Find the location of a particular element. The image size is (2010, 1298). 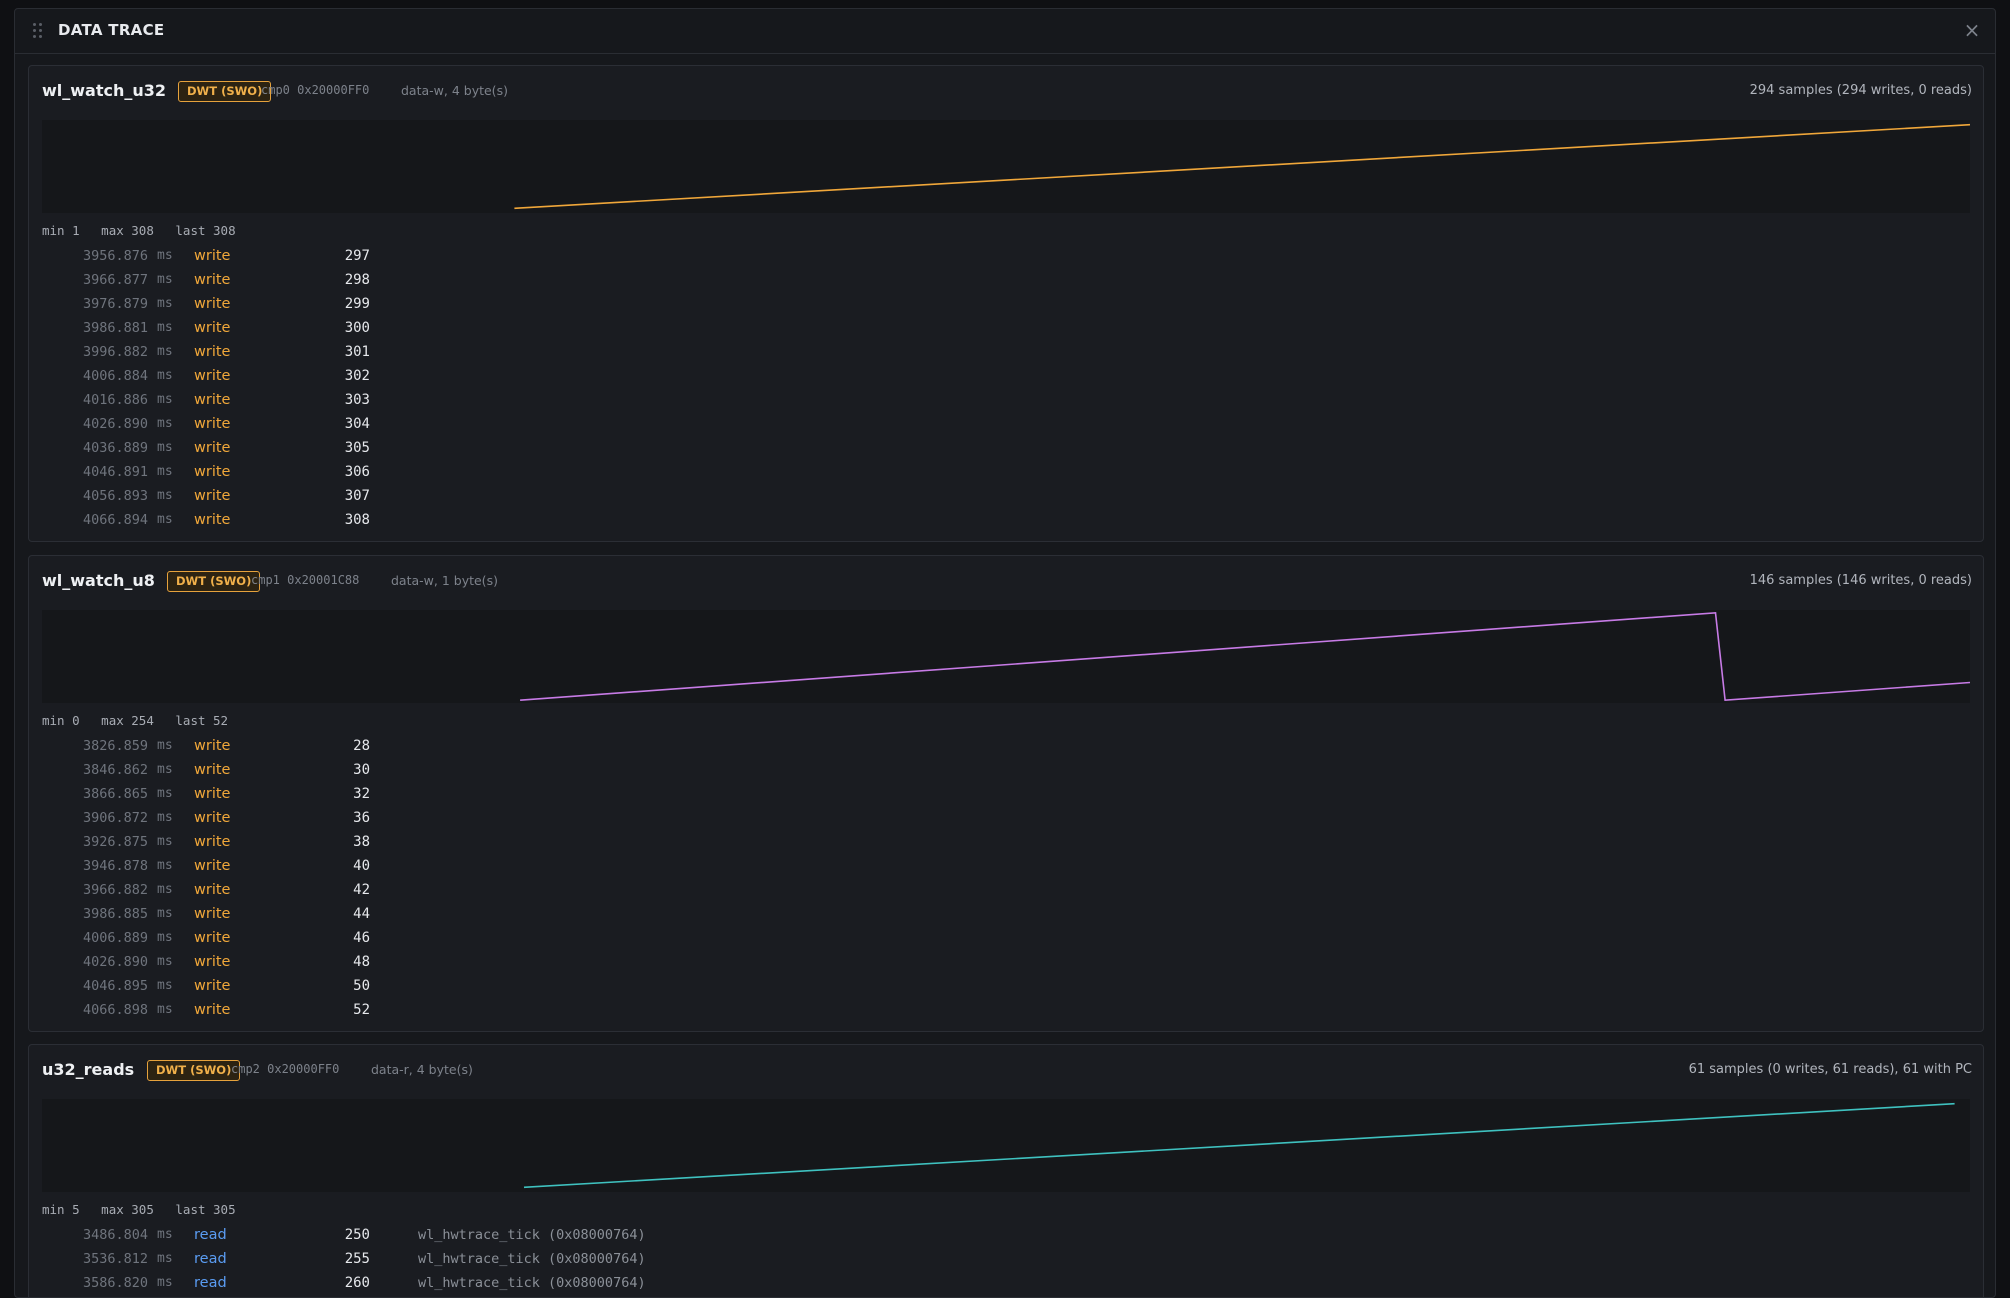

comparator-address: cmp0 0x20000FF0 is located at coordinates (315, 90).